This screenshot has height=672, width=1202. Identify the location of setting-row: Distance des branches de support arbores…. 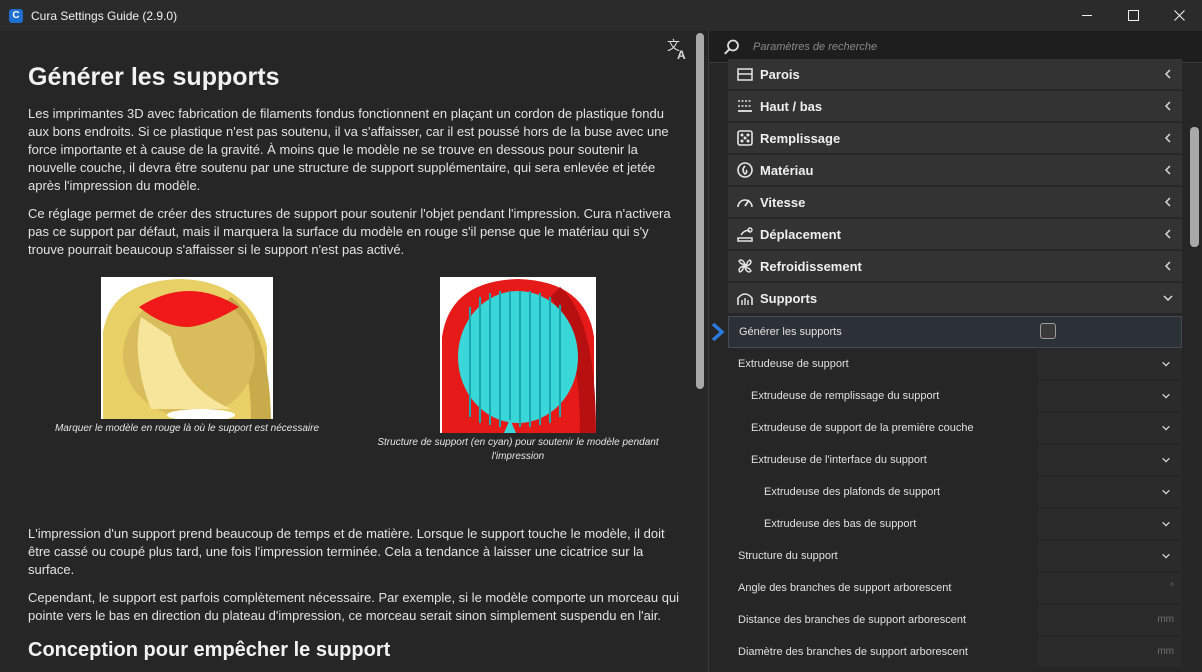
(955, 620).